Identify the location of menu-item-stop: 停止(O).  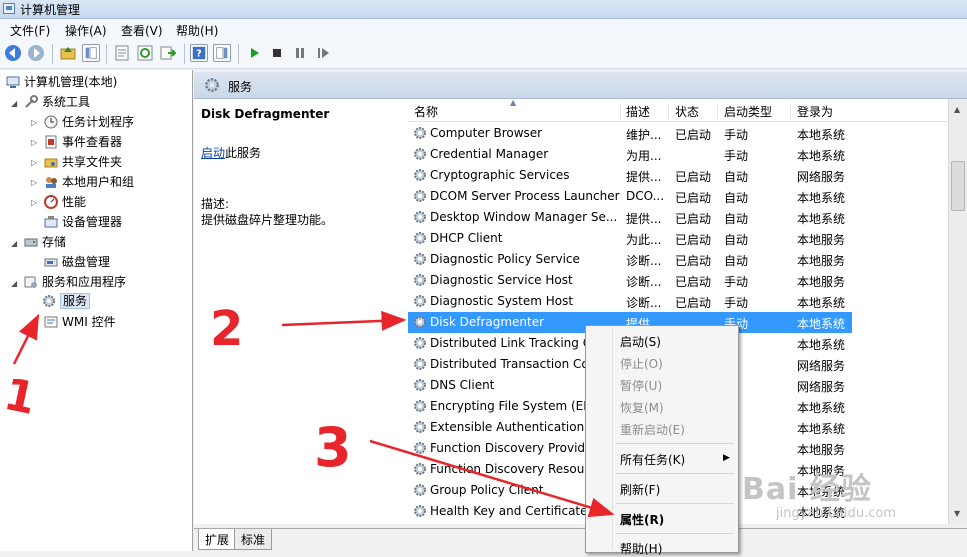
(641, 363).